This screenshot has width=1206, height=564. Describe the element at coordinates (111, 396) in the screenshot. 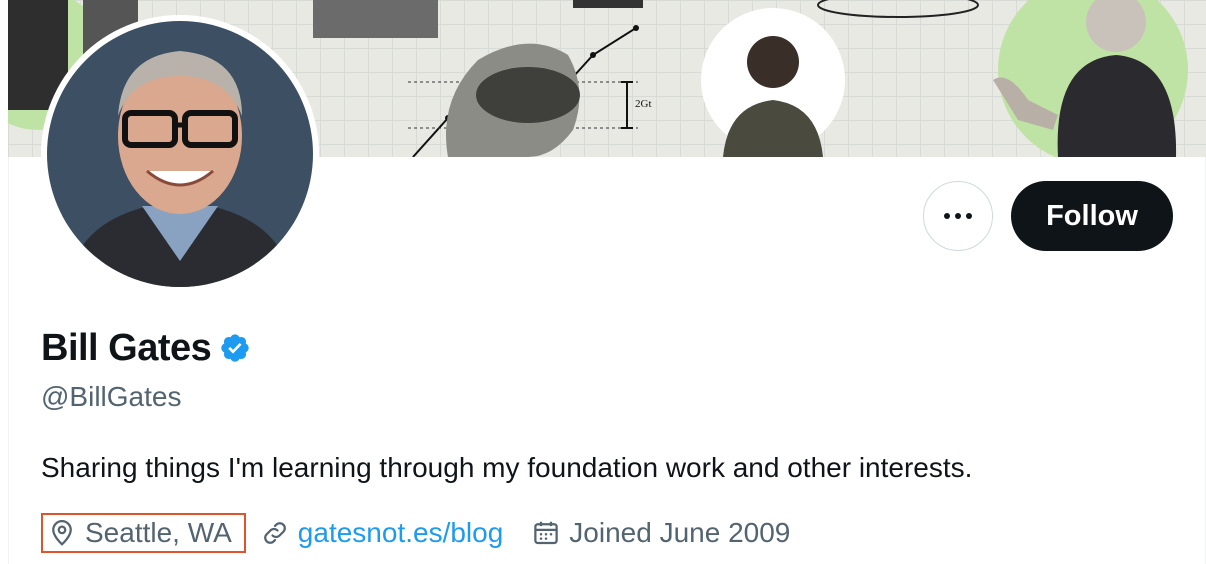

I see `profile-handle: @BillGates` at that location.